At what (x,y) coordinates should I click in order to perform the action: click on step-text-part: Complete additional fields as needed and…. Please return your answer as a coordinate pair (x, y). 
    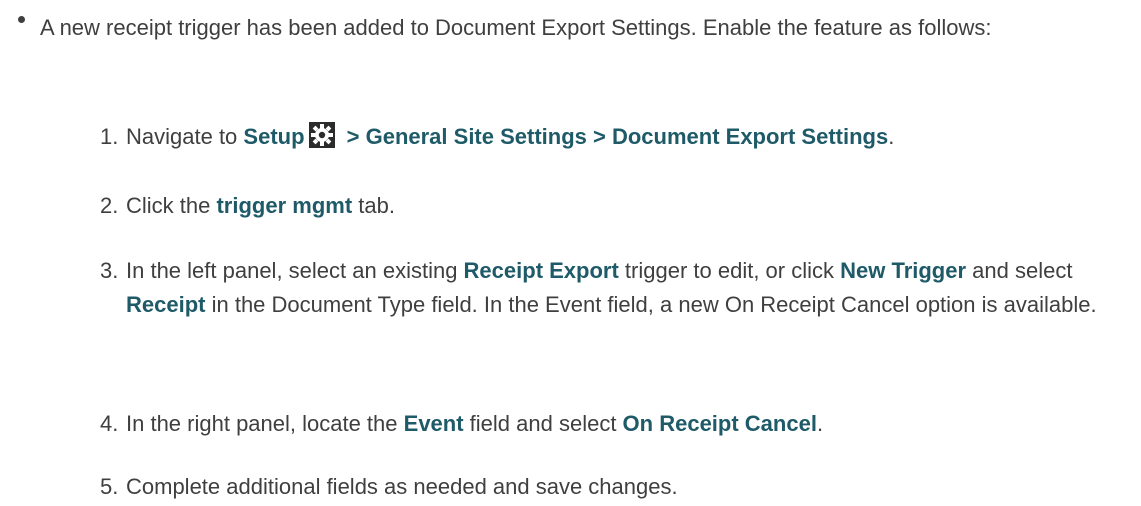
    Looking at the image, I should click on (402, 486).